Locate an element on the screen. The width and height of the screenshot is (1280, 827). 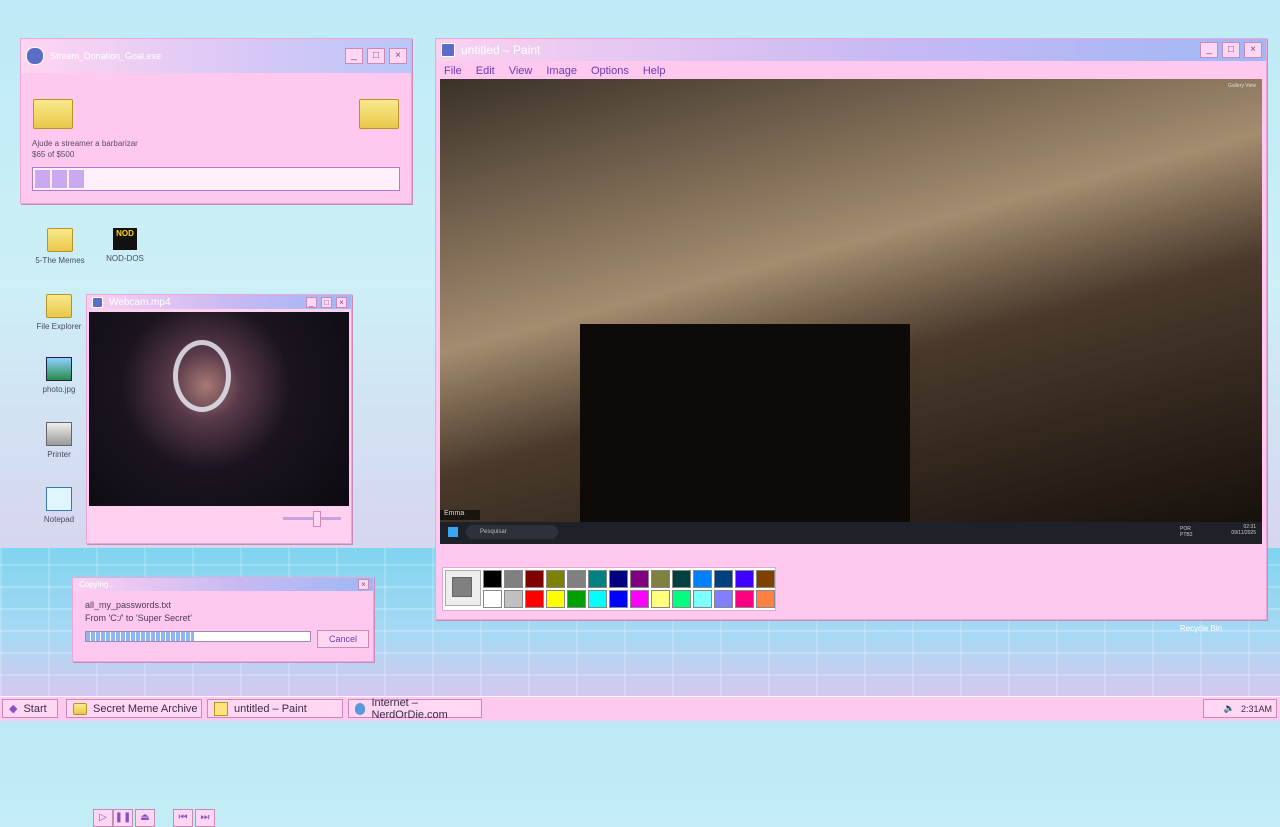
donation-titlebar: Stream_Donation_Goal.exe _ □ × is located at coordinates (216, 56).